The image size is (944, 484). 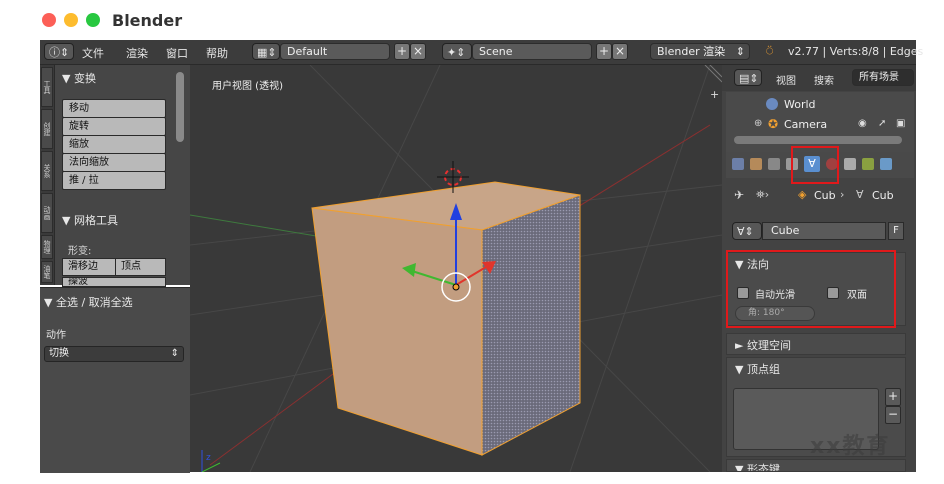 What do you see at coordinates (832, 164) in the screenshot?
I see `material-tab-icon` at bounding box center [832, 164].